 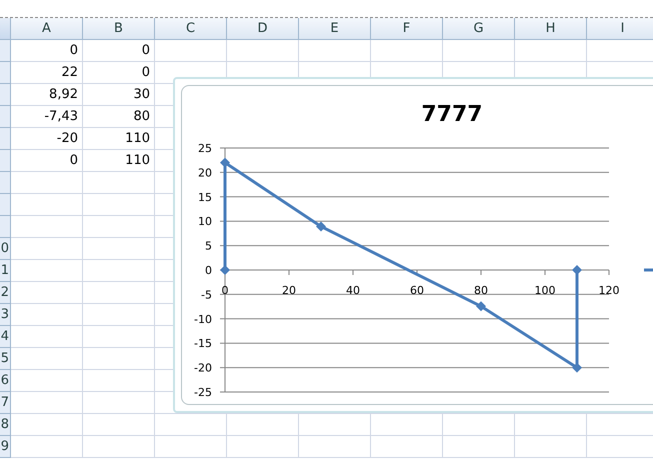 What do you see at coordinates (47, 29) in the screenshot?
I see `column-header: A` at bounding box center [47, 29].